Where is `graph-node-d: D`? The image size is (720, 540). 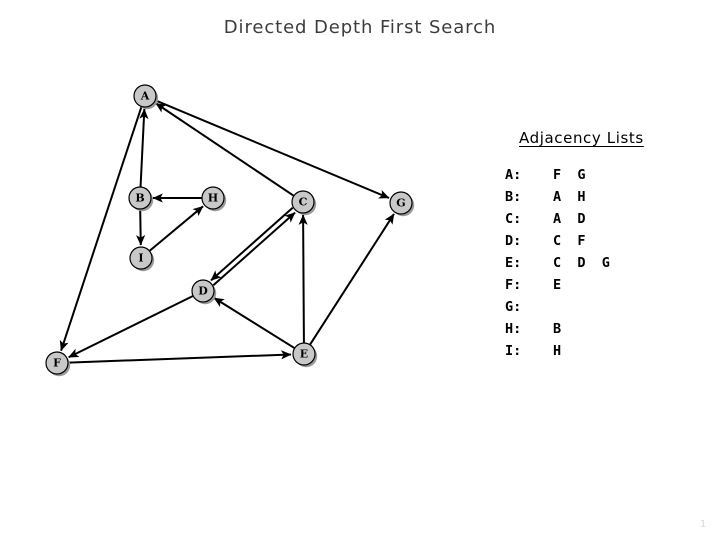 graph-node-d: D is located at coordinates (204, 292).